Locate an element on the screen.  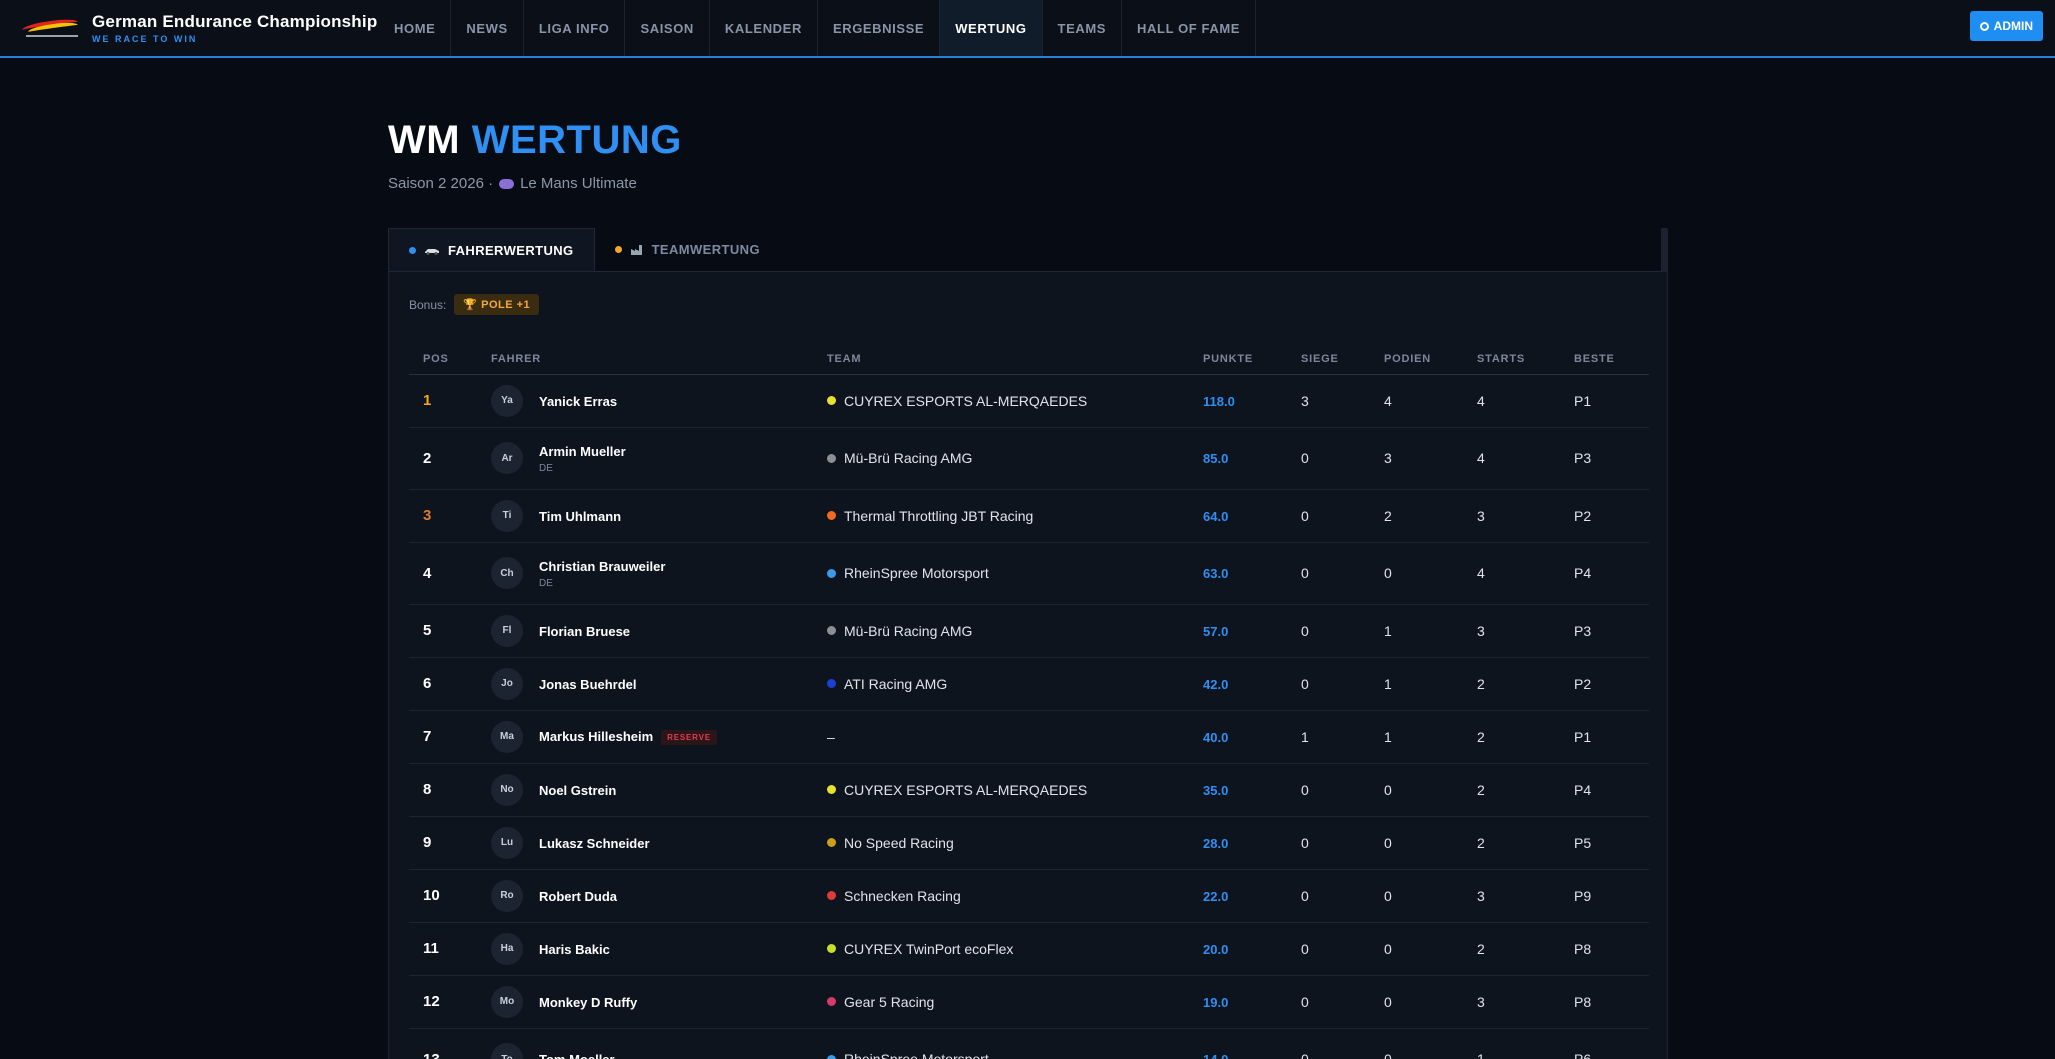
driver-name: Yanick Erras is located at coordinates (578, 401).